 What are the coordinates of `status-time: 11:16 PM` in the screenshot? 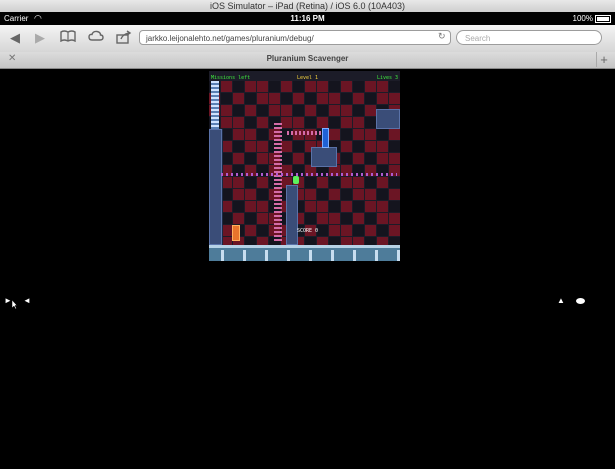 It's located at (307, 18).